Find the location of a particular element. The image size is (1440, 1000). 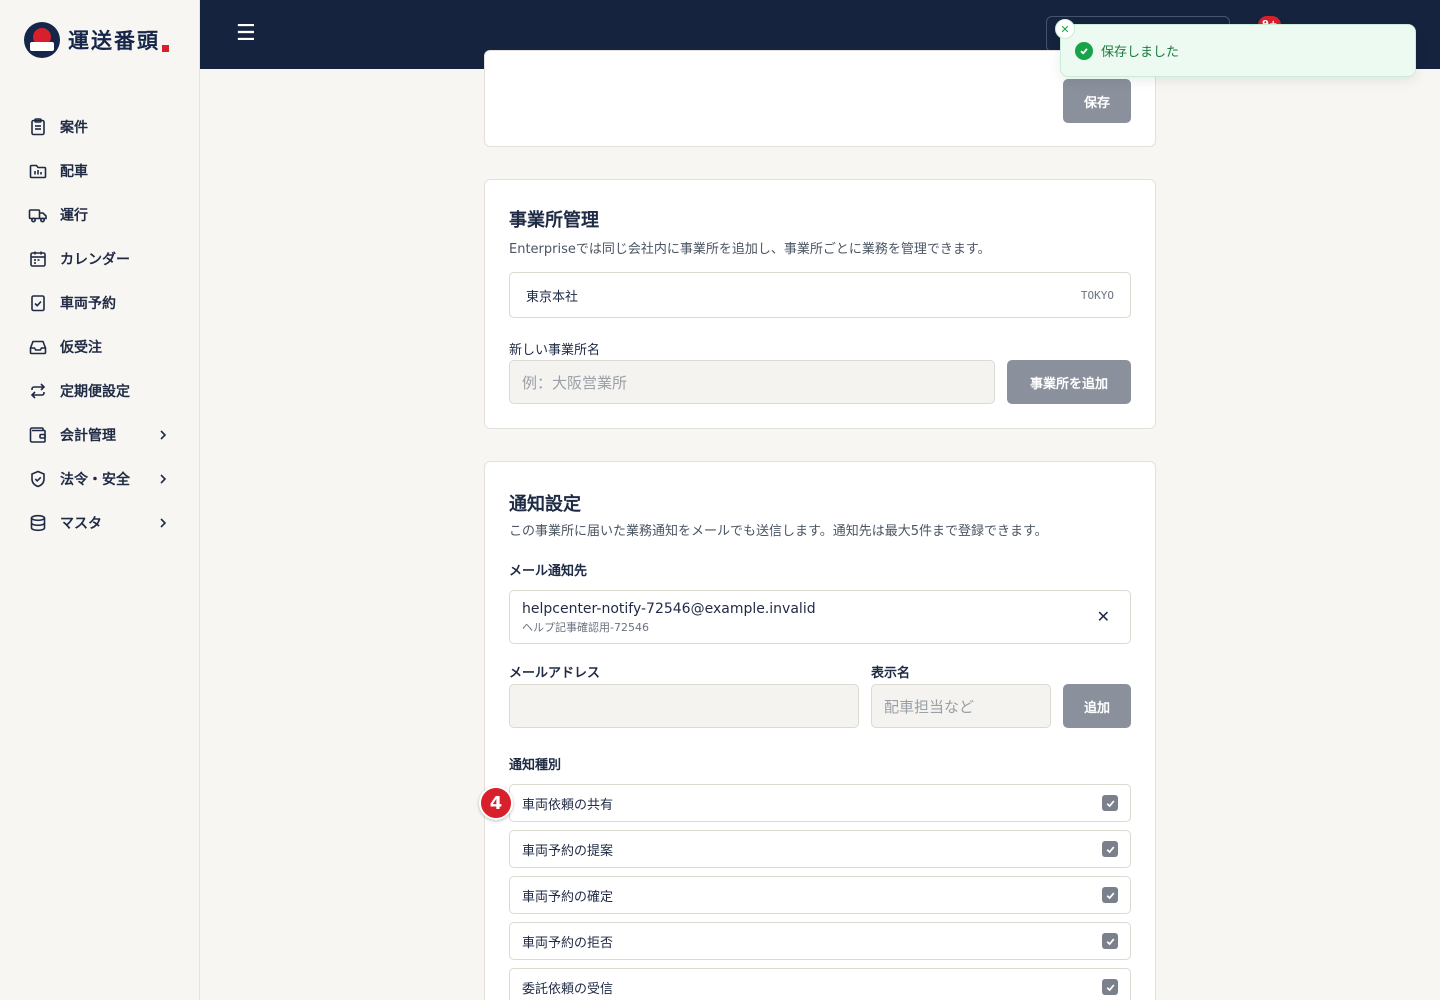

office-code: TOKYO is located at coordinates (1097, 295).